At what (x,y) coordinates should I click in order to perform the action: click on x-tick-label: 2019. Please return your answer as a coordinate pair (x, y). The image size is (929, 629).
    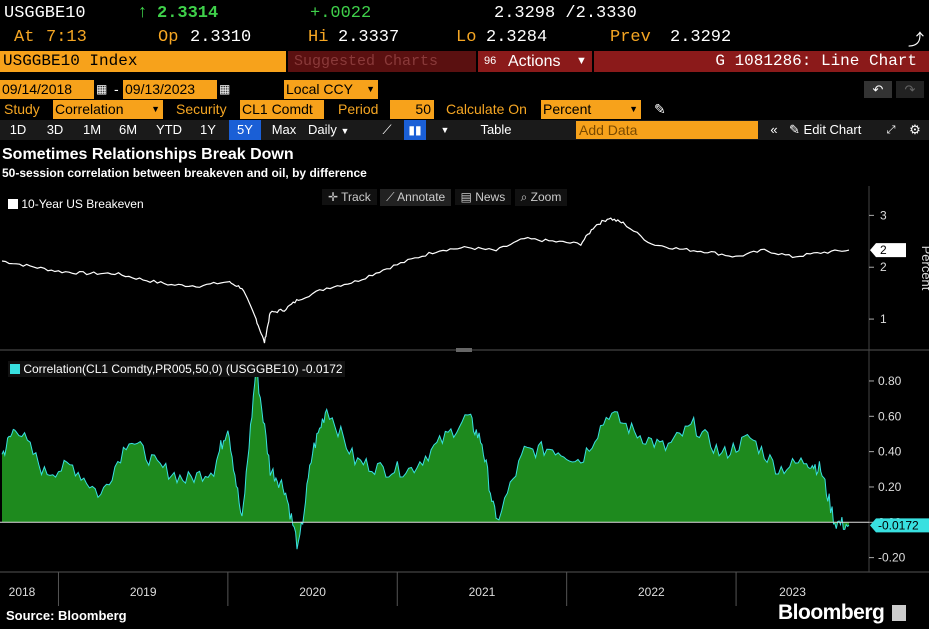
    Looking at the image, I should click on (143, 592).